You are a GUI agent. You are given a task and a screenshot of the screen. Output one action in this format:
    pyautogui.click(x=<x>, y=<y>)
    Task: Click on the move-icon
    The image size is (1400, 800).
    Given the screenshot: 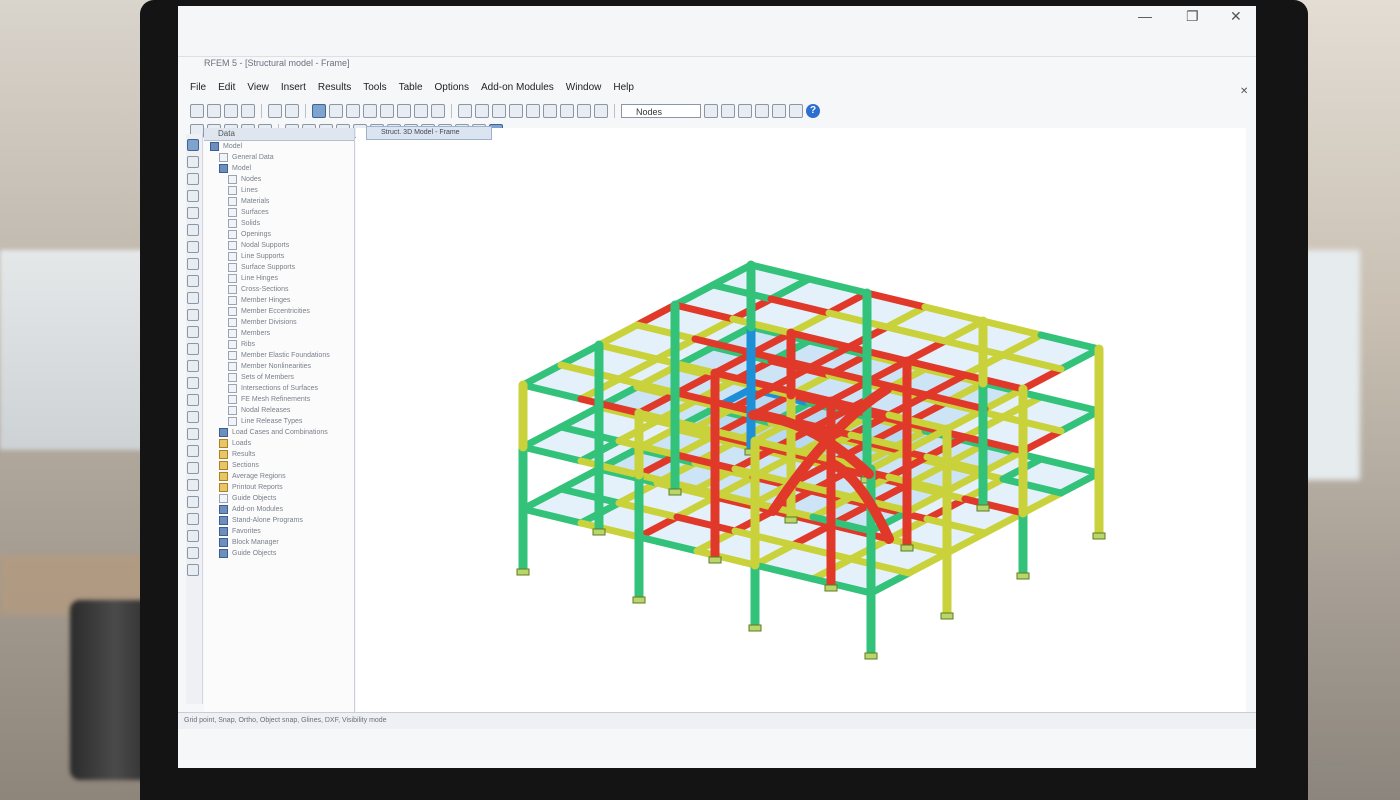 What is the action you would take?
    pyautogui.click(x=193, y=179)
    